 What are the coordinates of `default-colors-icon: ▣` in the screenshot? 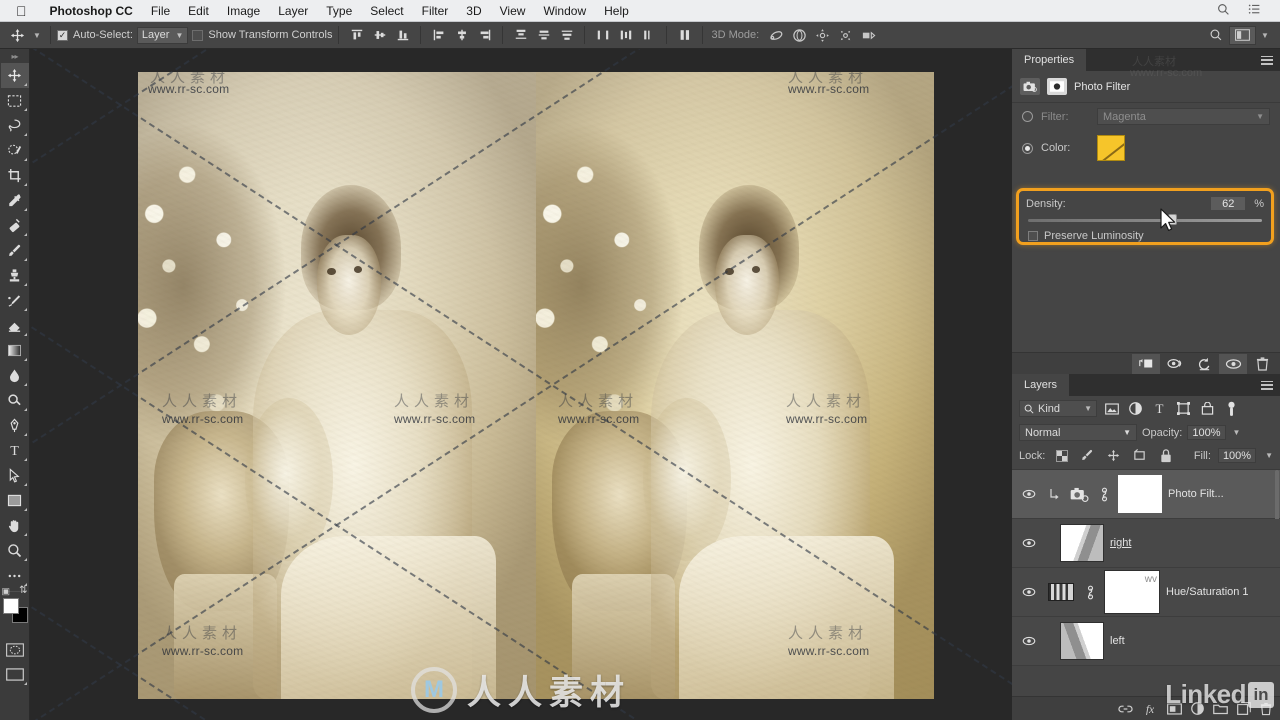 It's located at (6, 591).